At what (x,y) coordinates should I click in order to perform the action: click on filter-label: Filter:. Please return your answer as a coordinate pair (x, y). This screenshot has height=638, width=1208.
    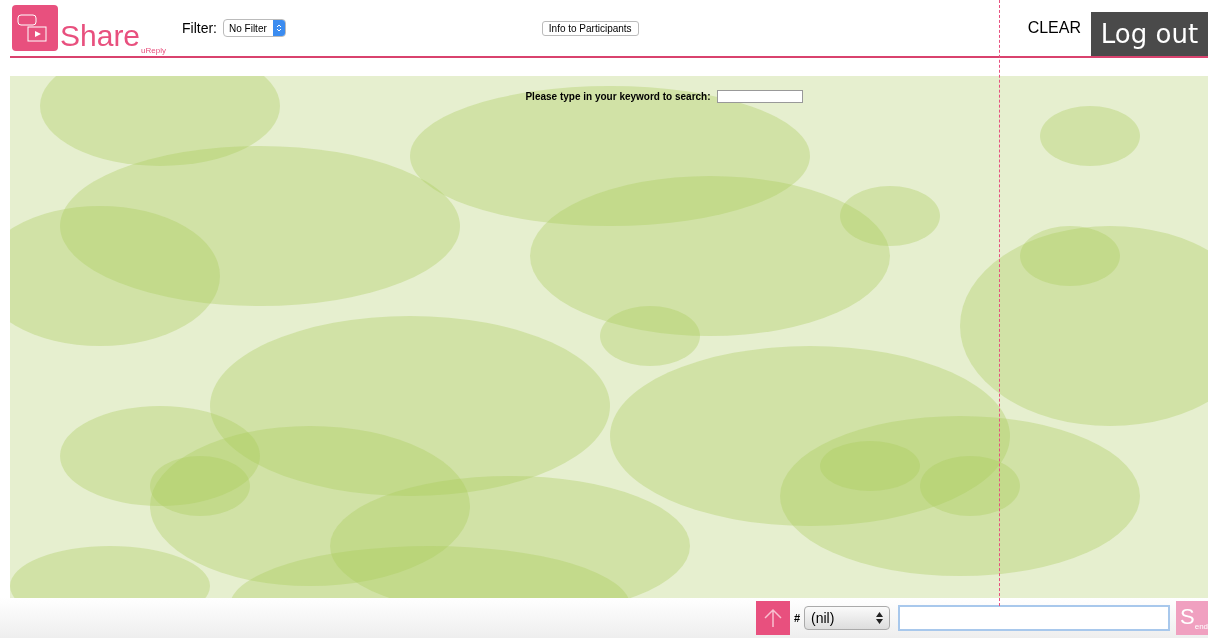
    Looking at the image, I should click on (199, 28).